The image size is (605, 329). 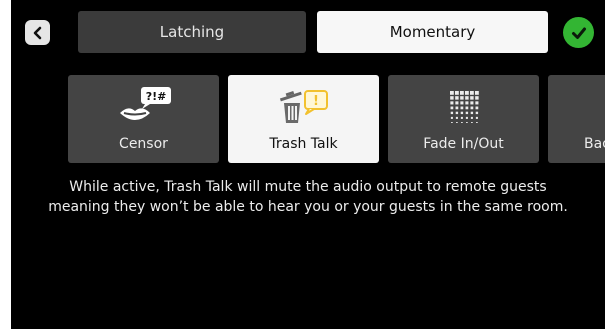 I want to click on confirm-button, so click(x=578, y=32).